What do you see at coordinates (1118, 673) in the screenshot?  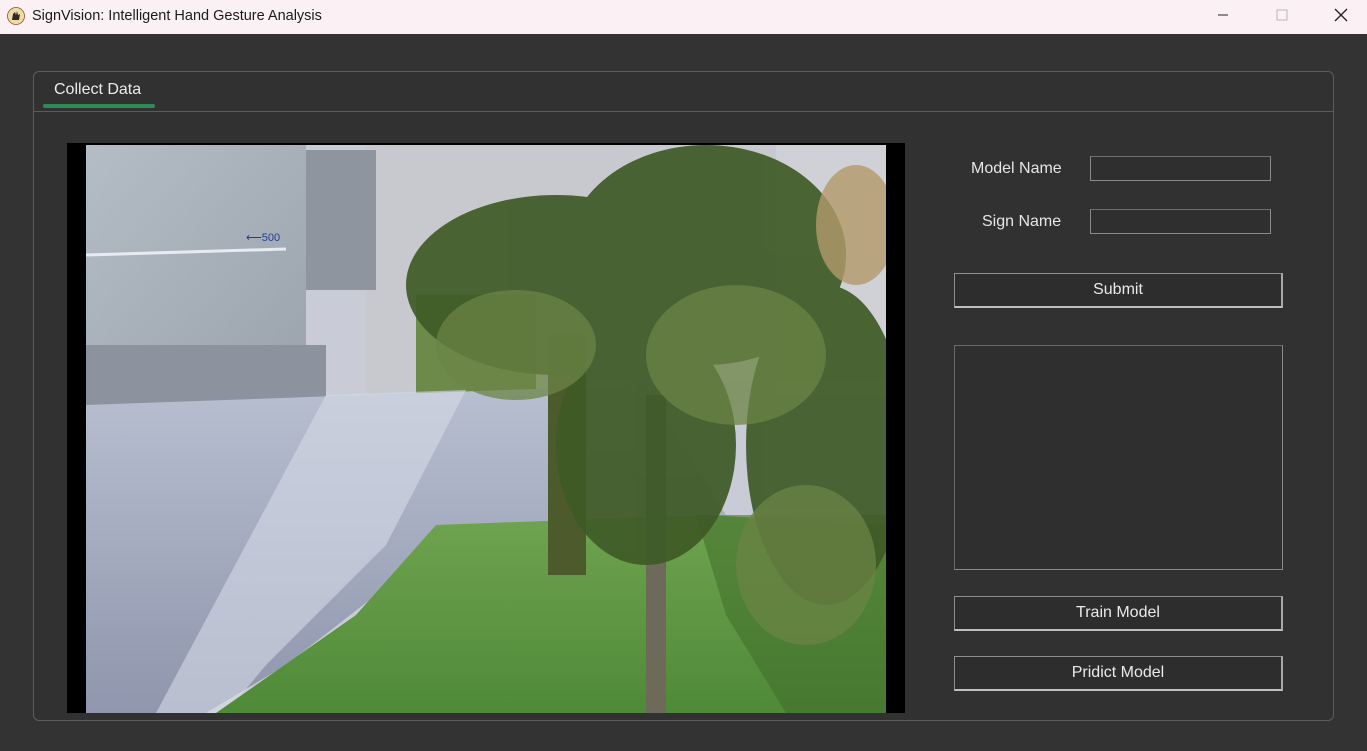 I see `predict-model-button: Pridict Model` at bounding box center [1118, 673].